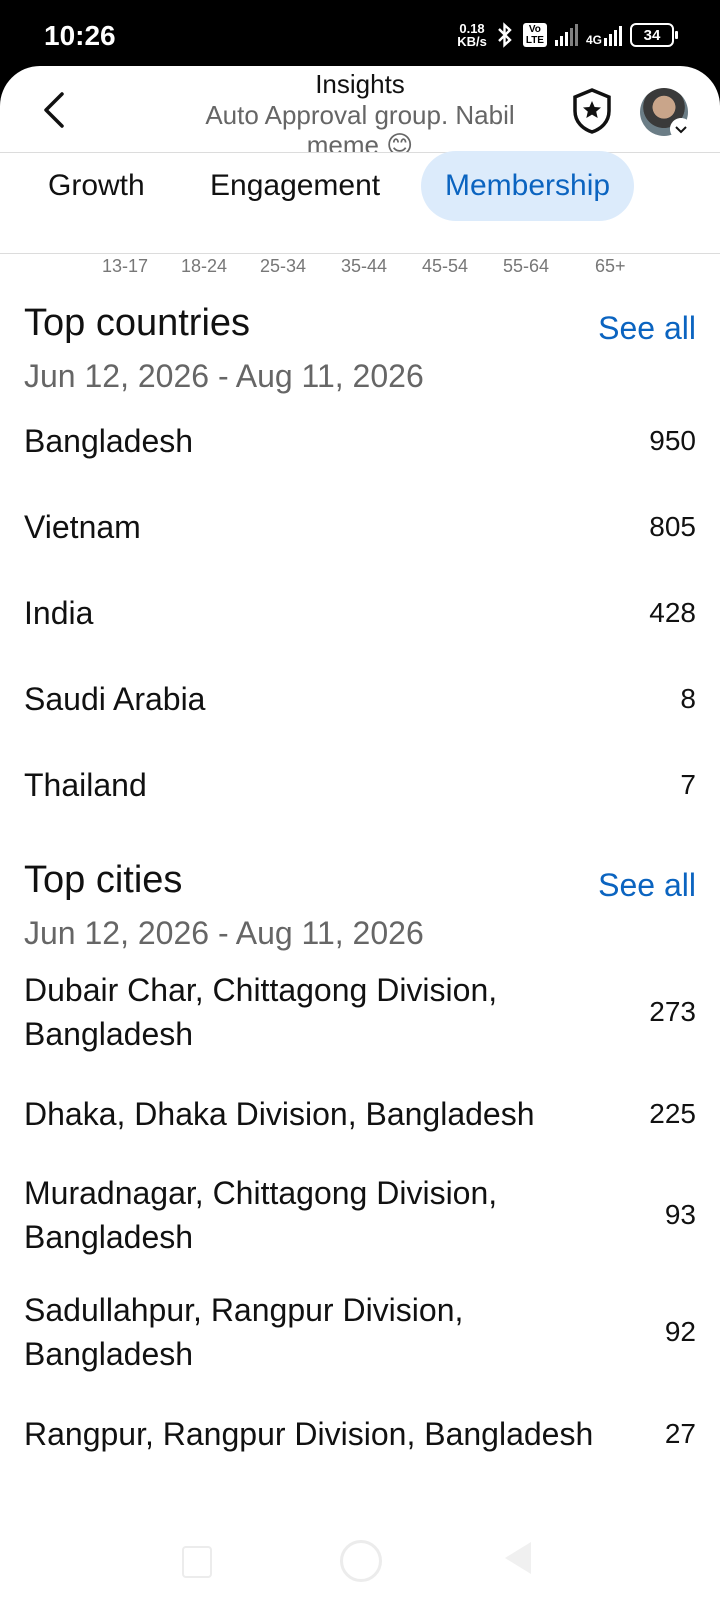  What do you see at coordinates (360, 785) in the screenshot?
I see `country-row: Thailand 7` at bounding box center [360, 785].